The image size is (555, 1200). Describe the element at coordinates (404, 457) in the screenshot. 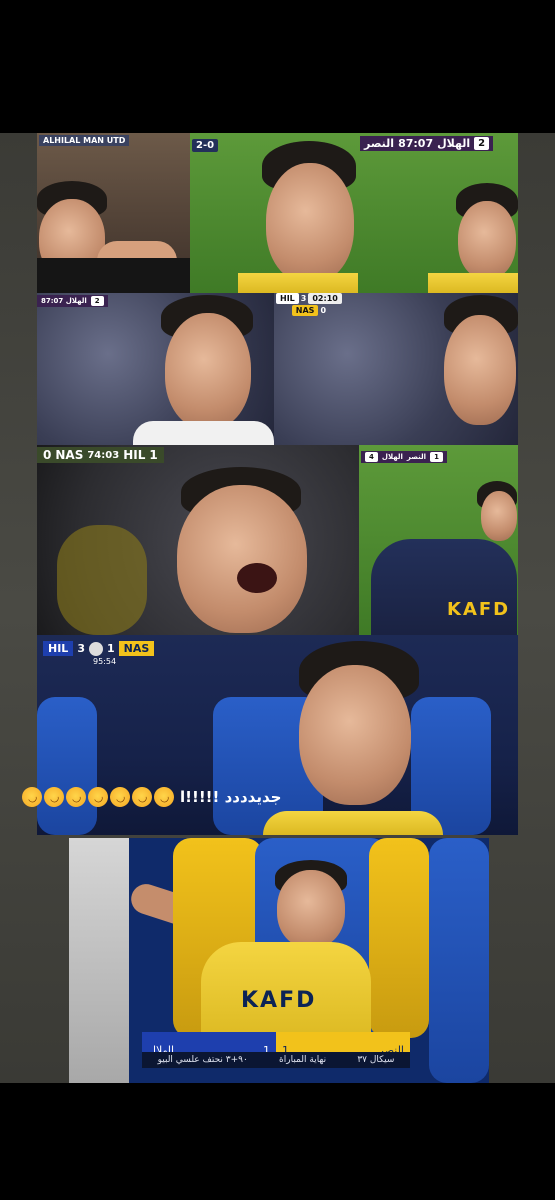

I see `scorebug-nassr-hilal-small: 4 الهلال النصر 1` at that location.